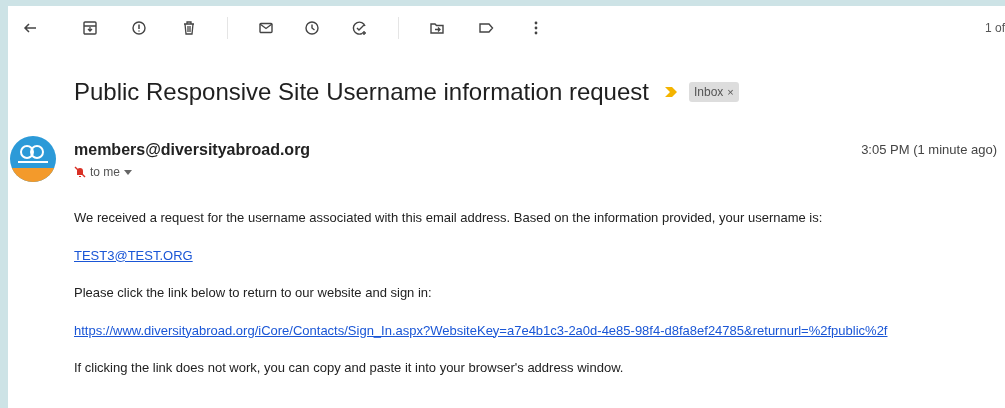  What do you see at coordinates (312, 28) in the screenshot?
I see `clock-icon` at bounding box center [312, 28].